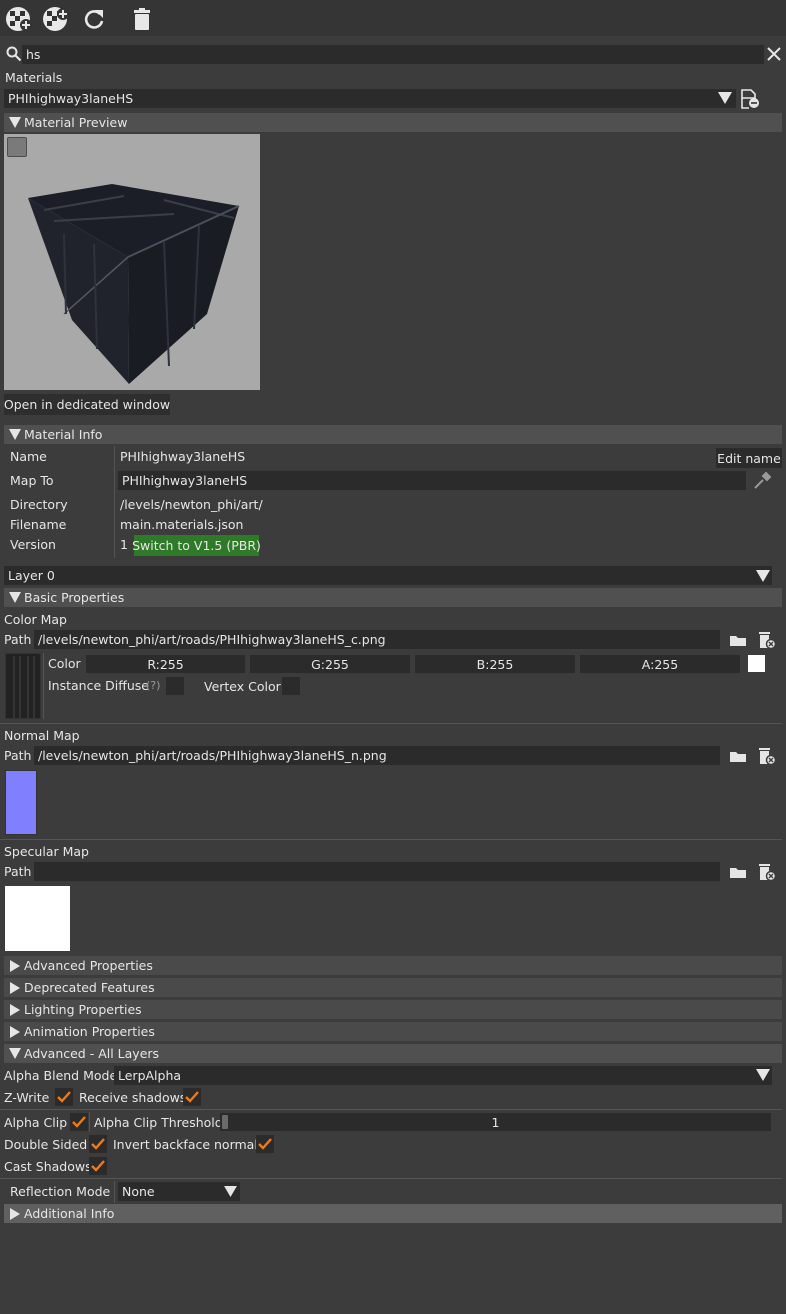 This screenshot has height=1314, width=786. Describe the element at coordinates (48, 1166) in the screenshot. I see `cast-shadows-label: Cast Shadows` at that location.